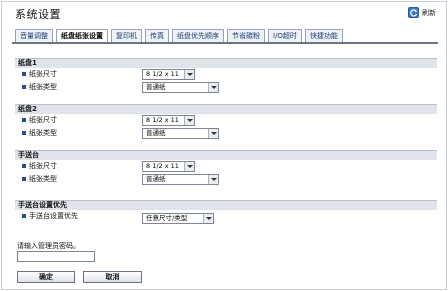 The height and width of the screenshot is (291, 448). Describe the element at coordinates (226, 155) in the screenshot. I see `section-header: 手送台` at that location.